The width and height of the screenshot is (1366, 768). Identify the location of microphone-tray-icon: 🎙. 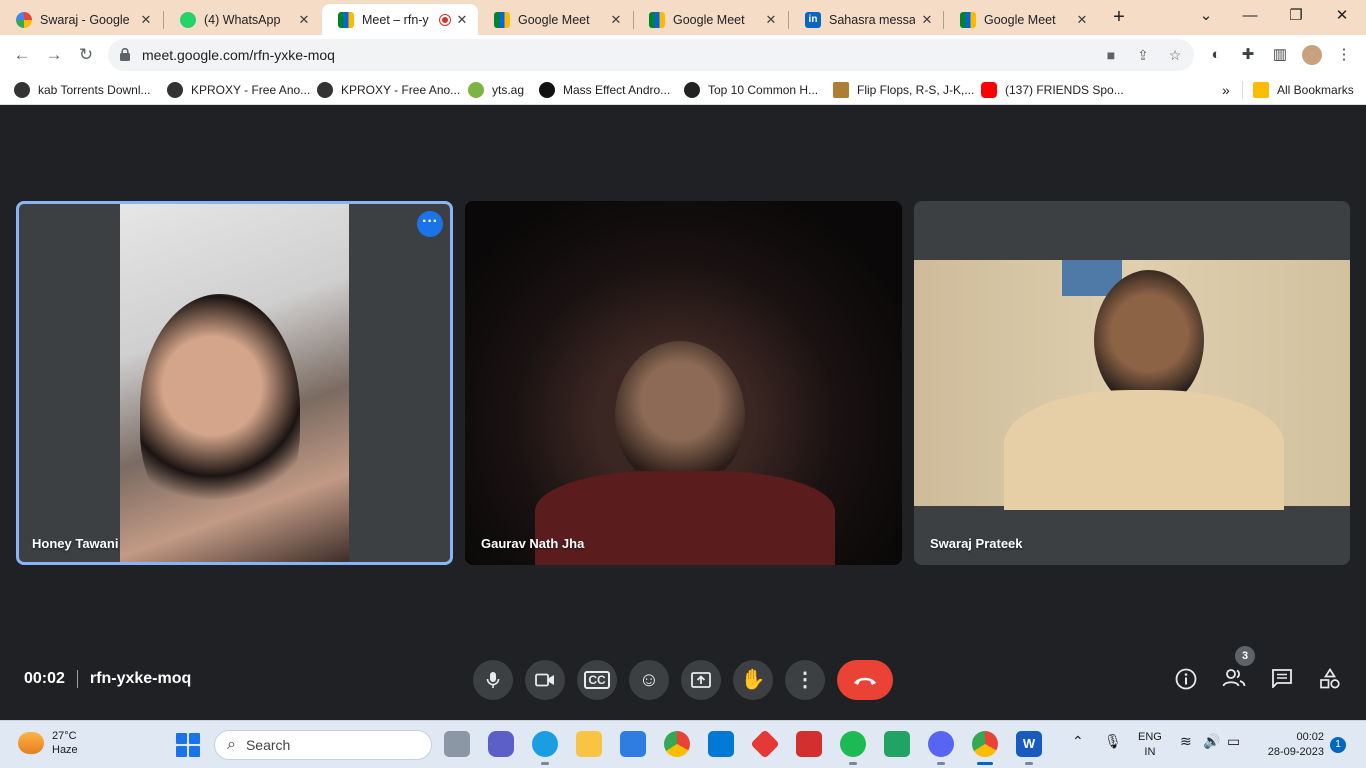
(1113, 741).